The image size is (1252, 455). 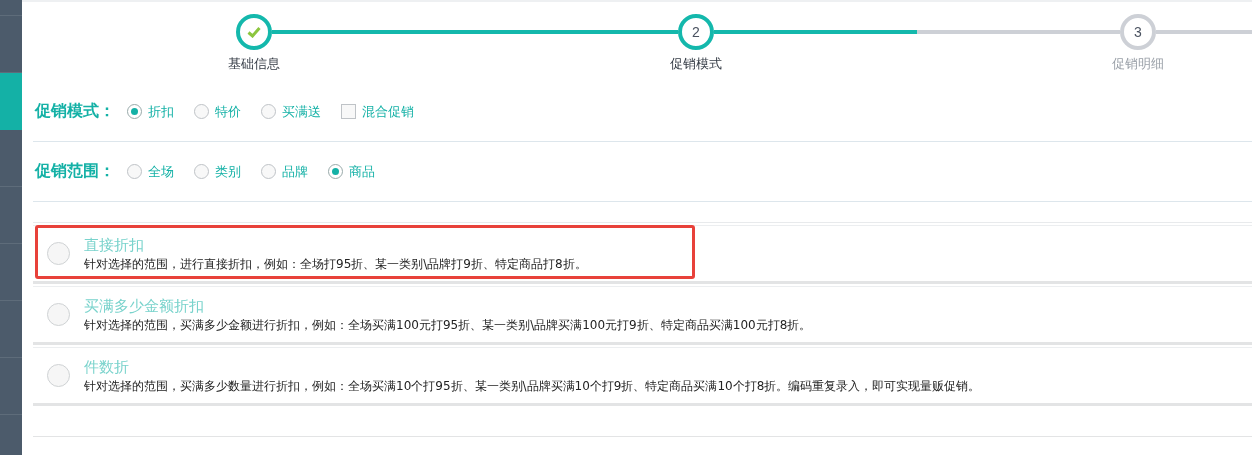 I want to click on step-label: 促销模式, so click(x=696, y=64).